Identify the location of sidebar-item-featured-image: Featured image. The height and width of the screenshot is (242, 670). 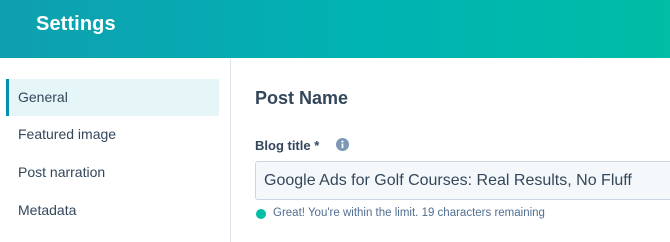
(112, 134).